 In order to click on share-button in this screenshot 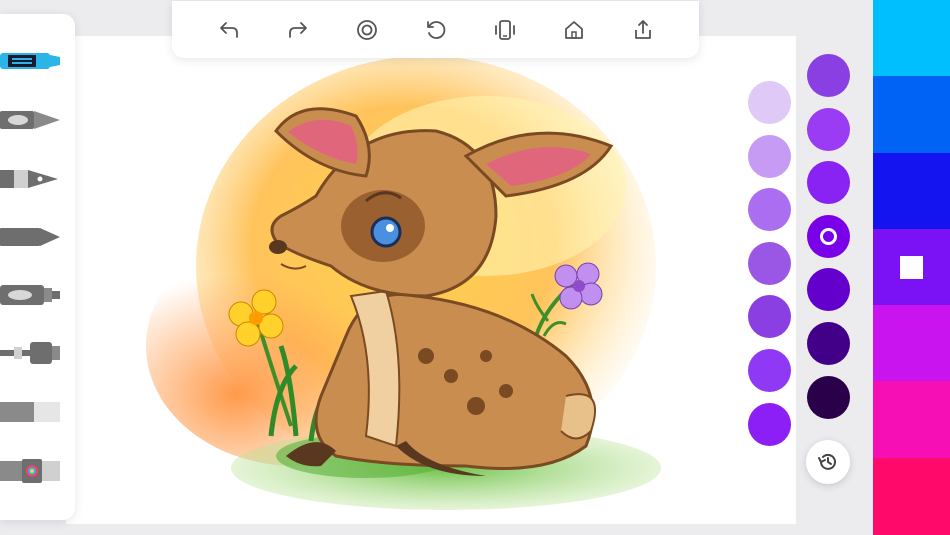, I will do `click(643, 30)`.